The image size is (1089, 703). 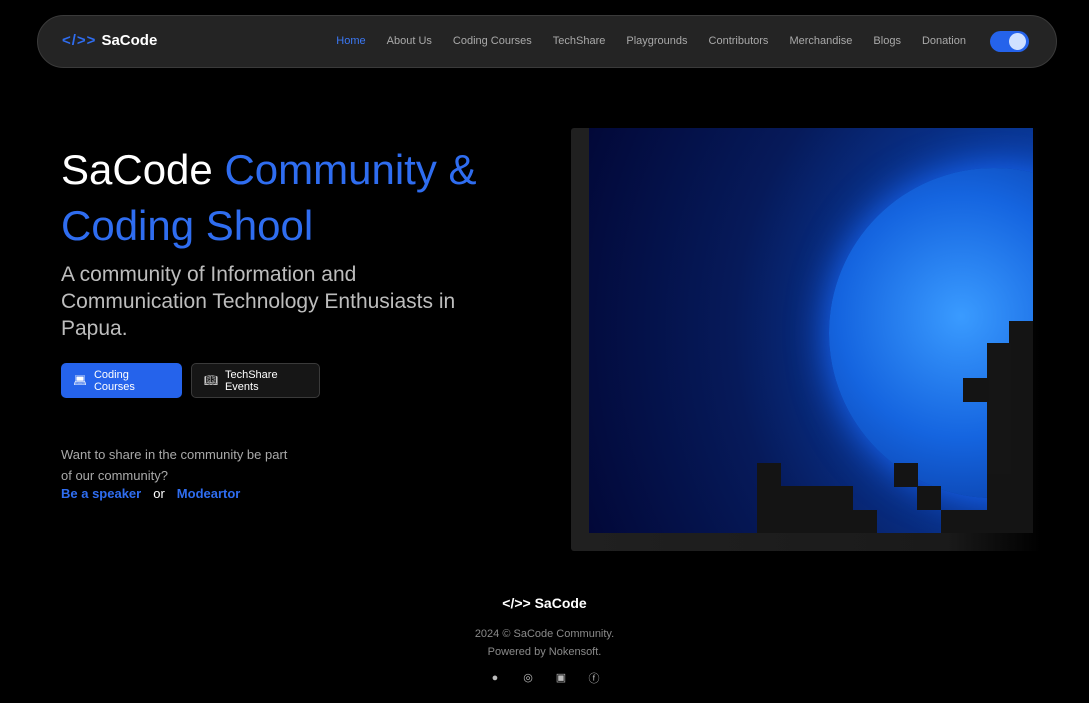 I want to click on github-icon: ●, so click(x=495, y=677).